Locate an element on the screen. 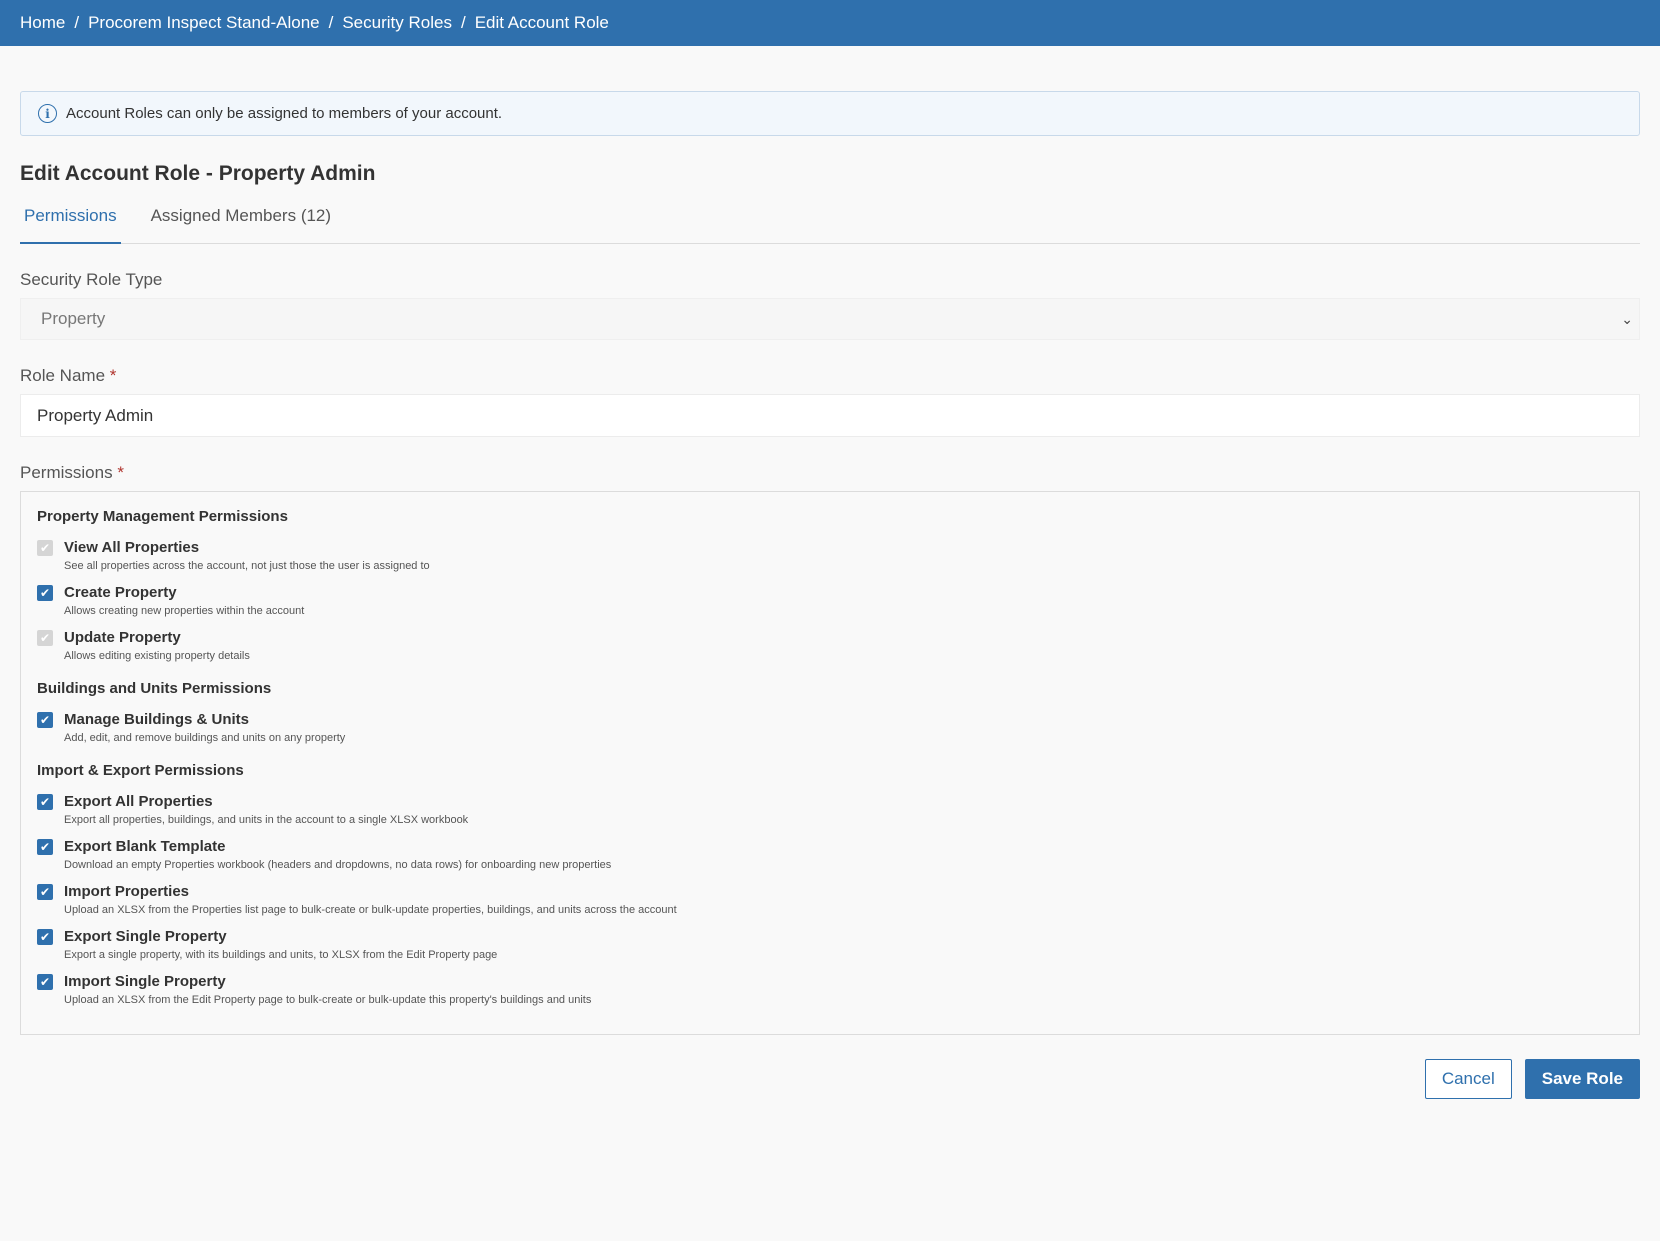 The image size is (1660, 1241). permission-name: Export All Properties is located at coordinates (138, 801).